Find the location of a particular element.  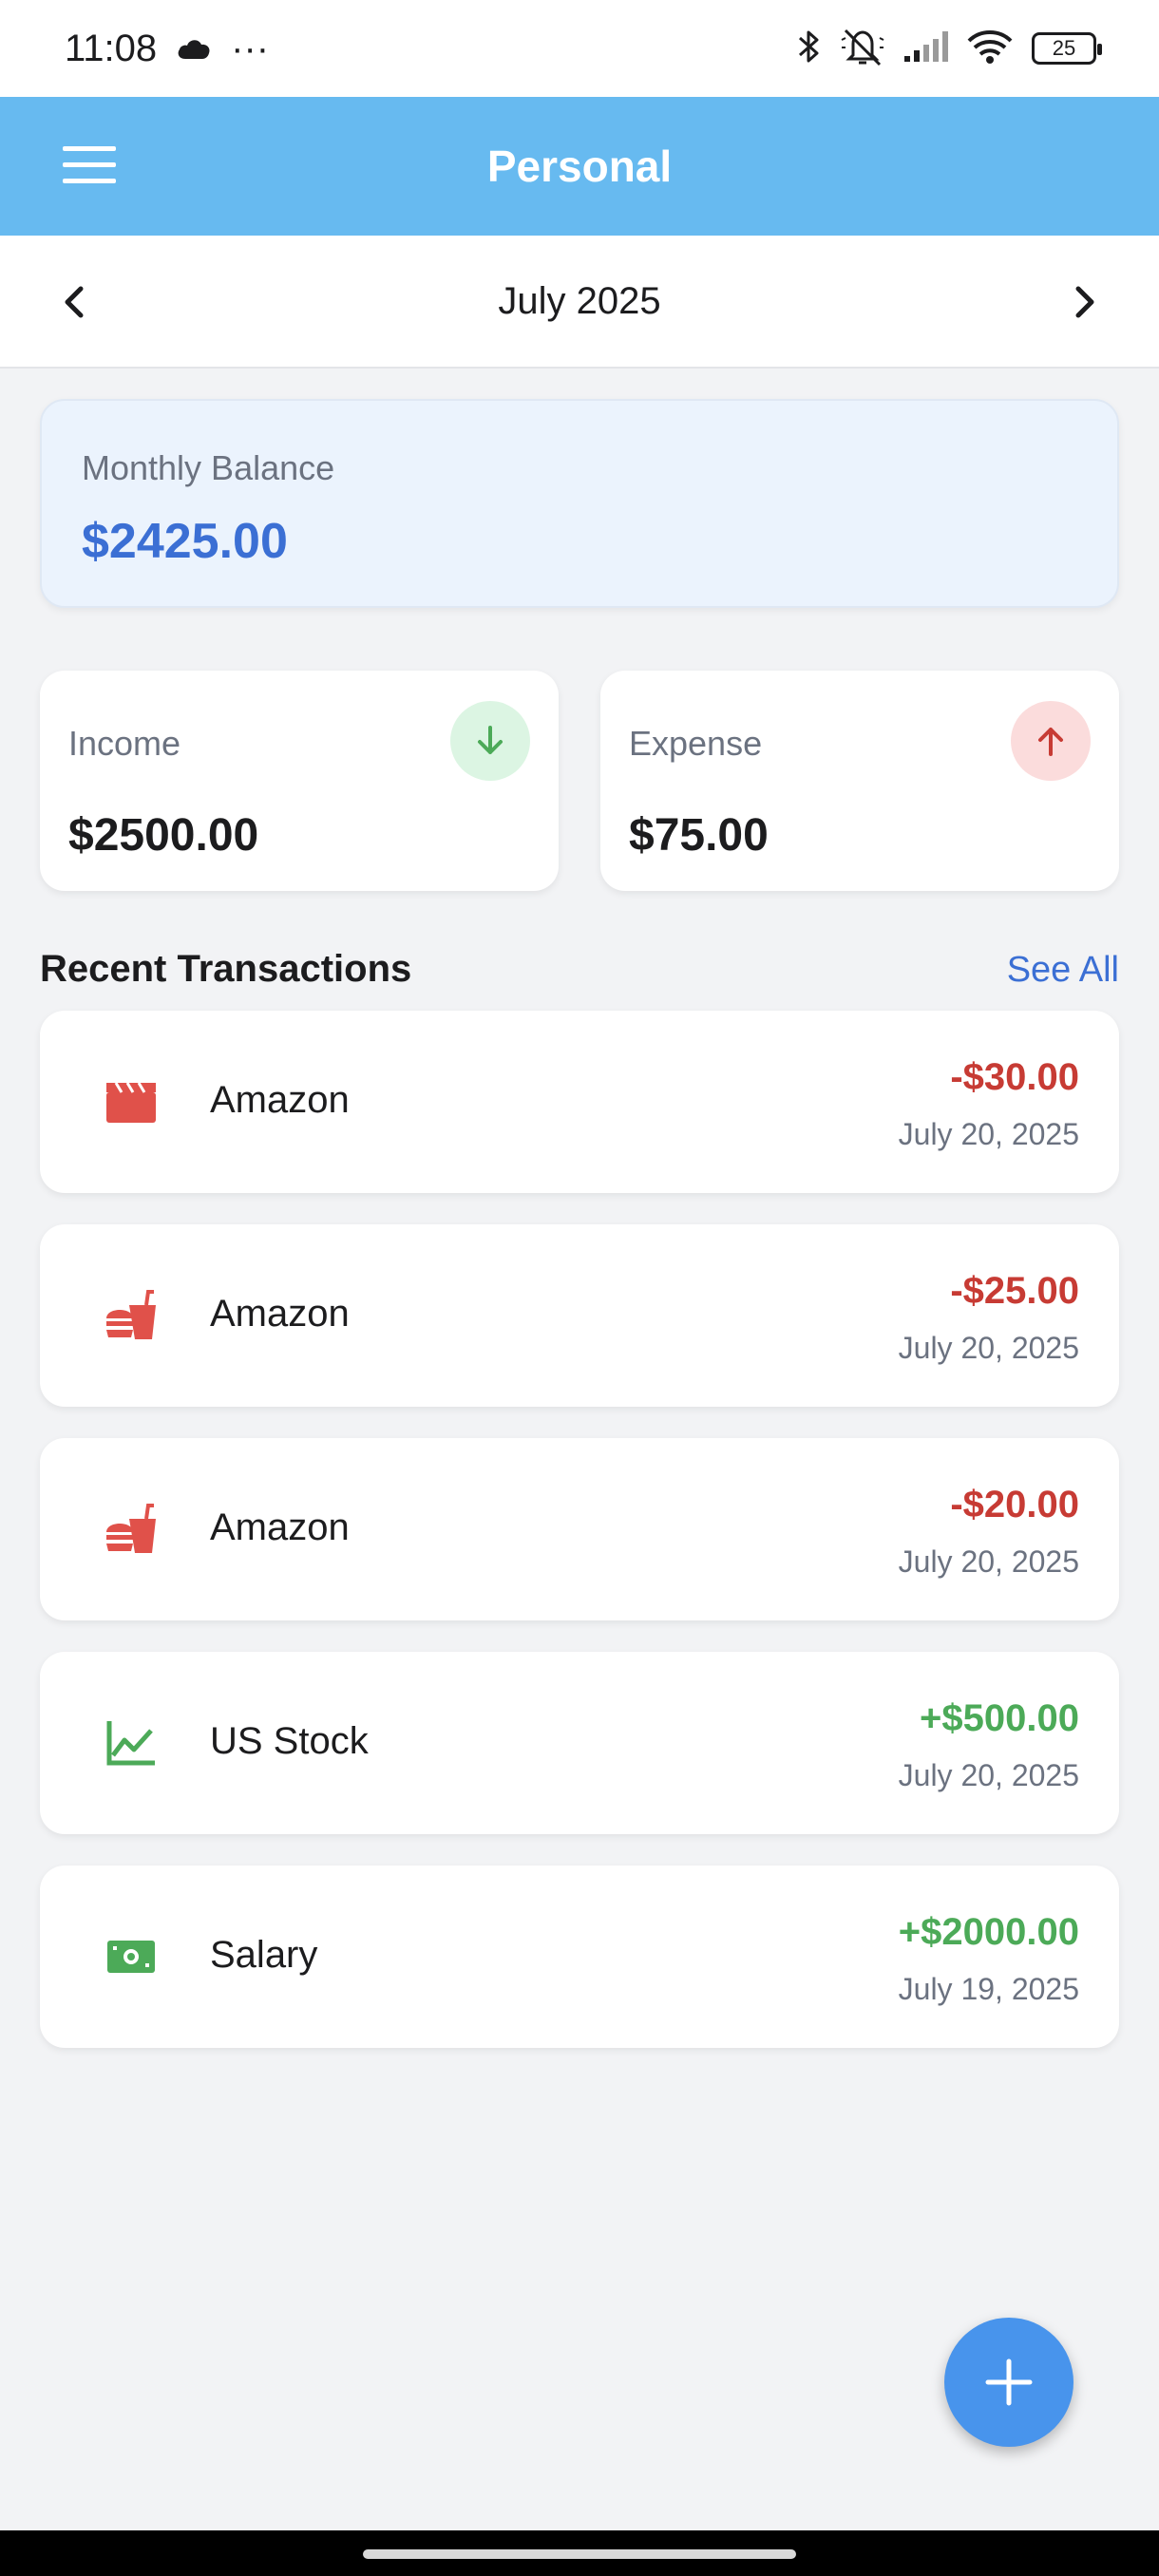

transaction-item: US Stock +$500.00 July 20, 2025 is located at coordinates (579, 1743).